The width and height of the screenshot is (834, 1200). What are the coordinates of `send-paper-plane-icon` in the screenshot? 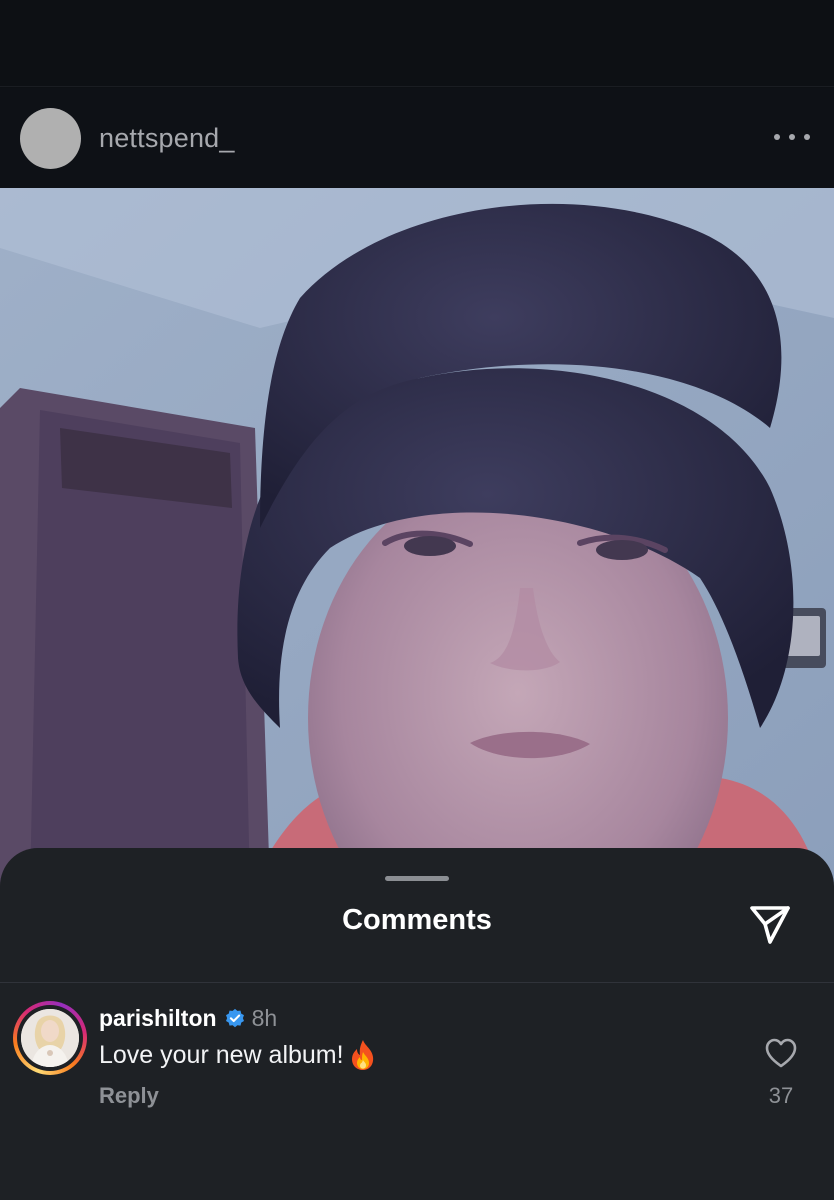 It's located at (770, 924).